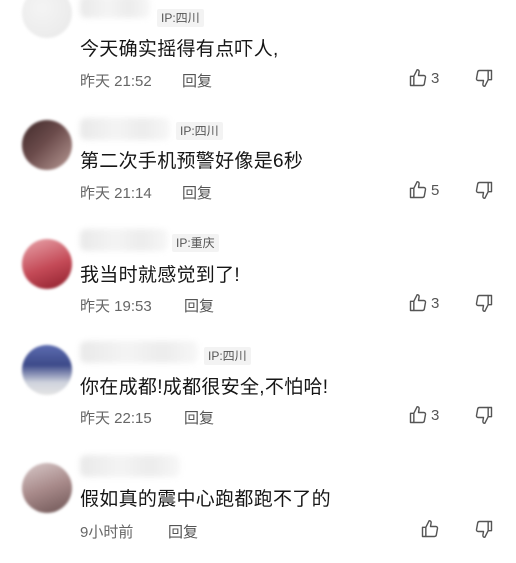 This screenshot has width=516, height=563. I want to click on like-button, so click(431, 529).